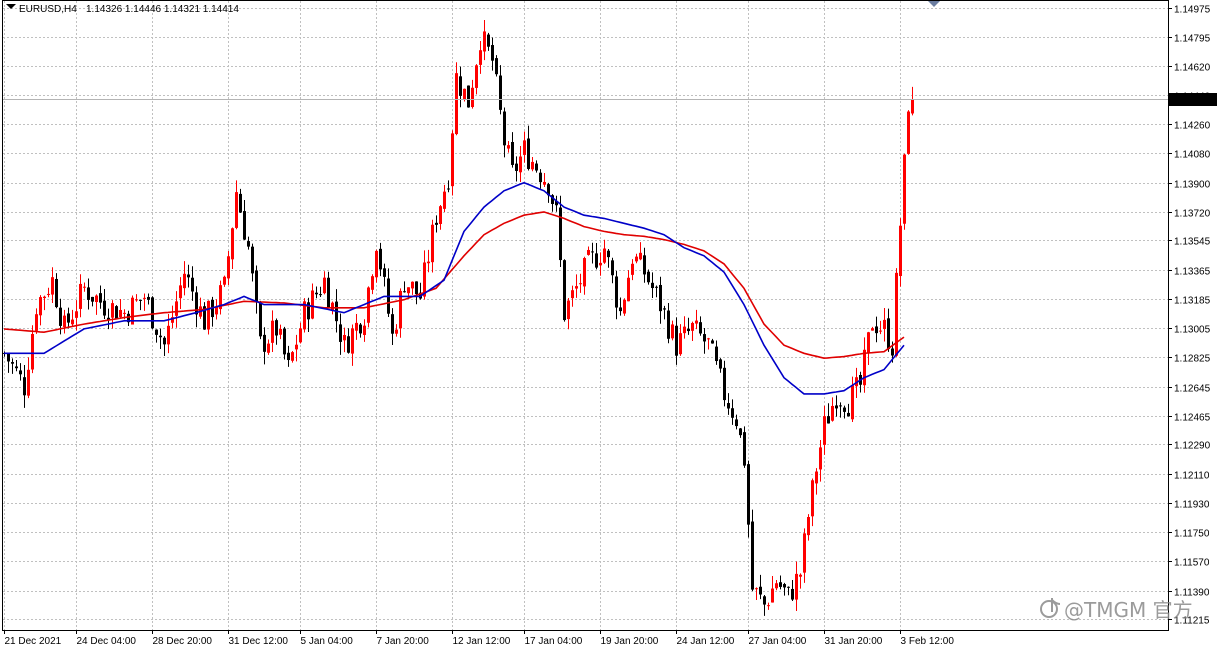 This screenshot has width=1224, height=650. I want to click on price-tick-label: 1.13005, so click(1192, 330).